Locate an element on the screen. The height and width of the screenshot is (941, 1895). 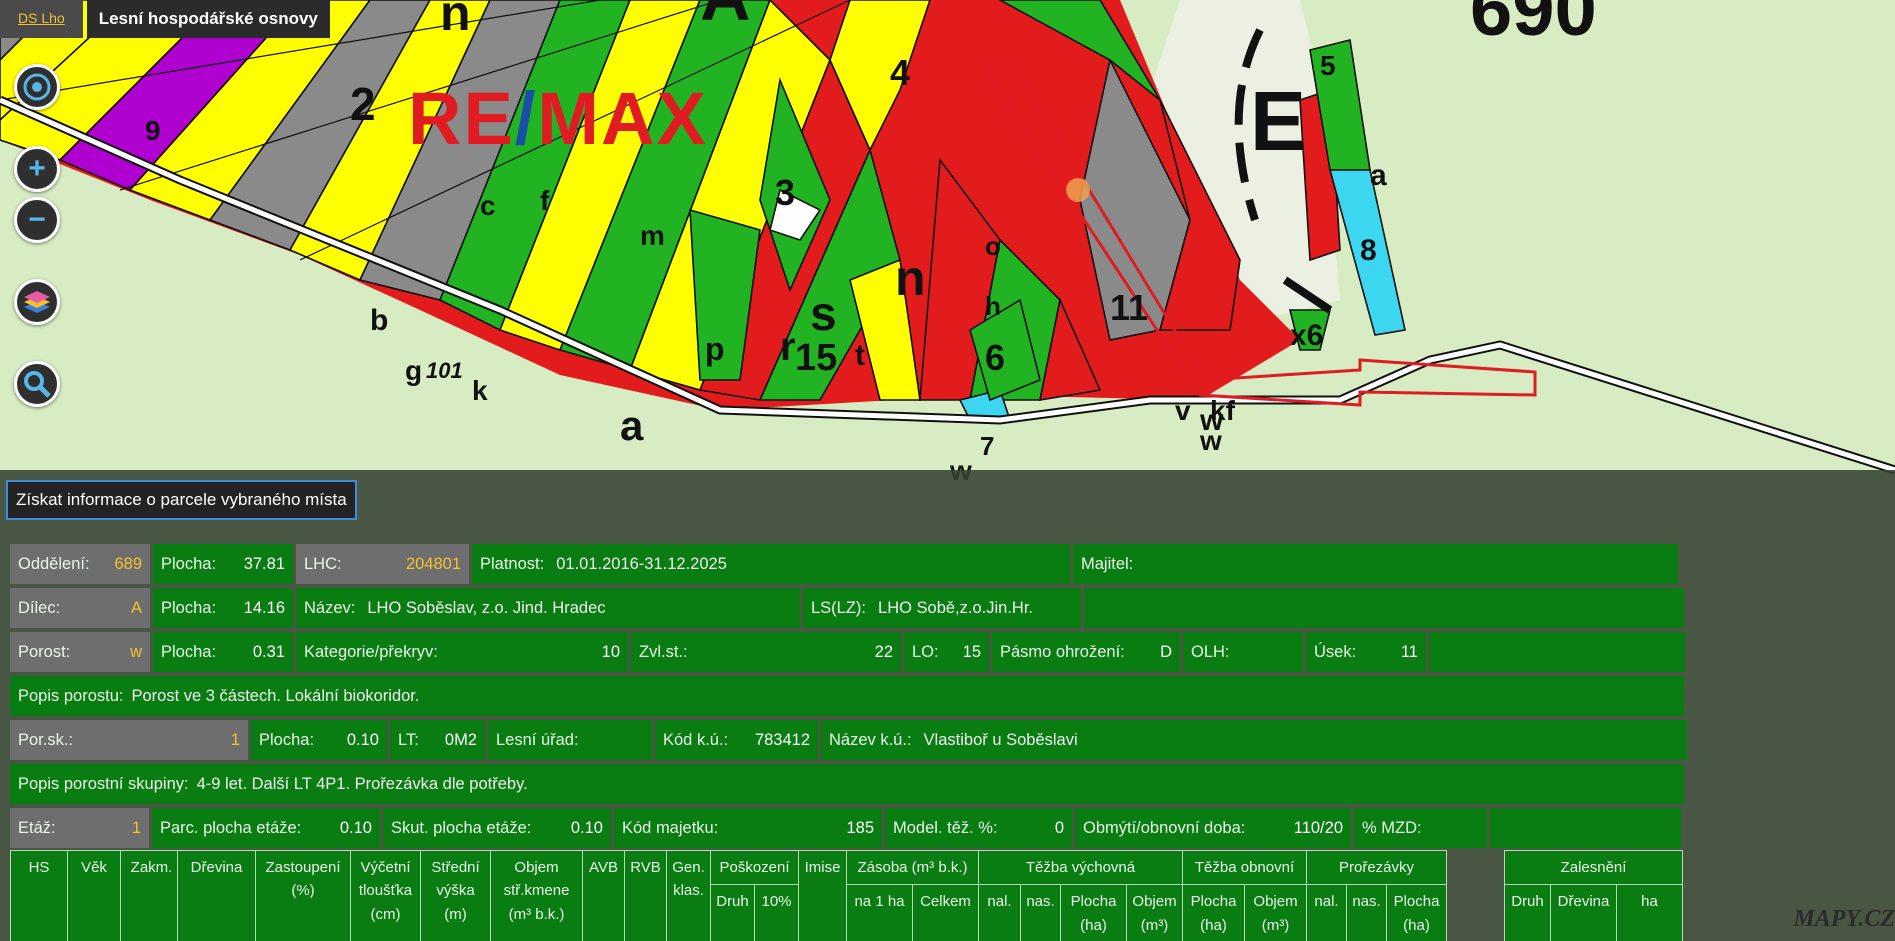
th-avb: AVB is located at coordinates (603, 895).